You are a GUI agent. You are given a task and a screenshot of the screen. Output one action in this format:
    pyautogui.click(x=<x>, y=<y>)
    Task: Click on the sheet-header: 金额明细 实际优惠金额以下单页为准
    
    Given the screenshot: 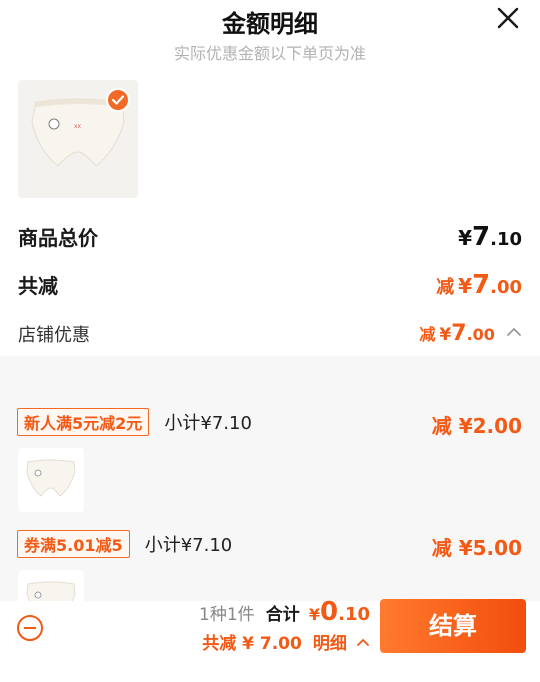 What is the action you would take?
    pyautogui.click(x=270, y=32)
    